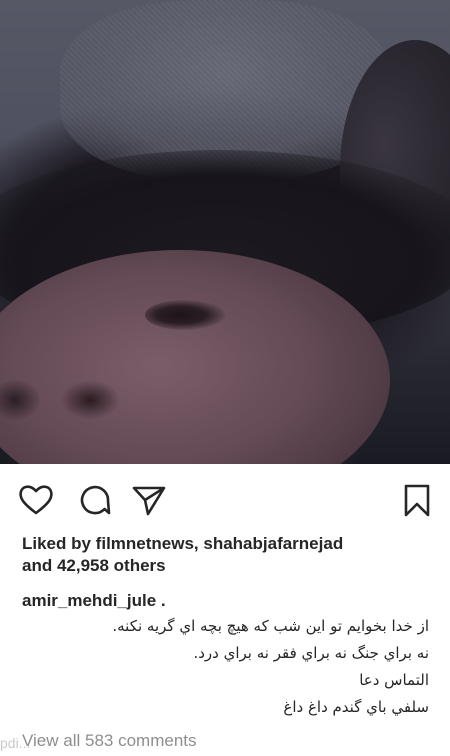 The image size is (450, 756). What do you see at coordinates (185, 315) in the screenshot?
I see `photo-eye` at bounding box center [185, 315].